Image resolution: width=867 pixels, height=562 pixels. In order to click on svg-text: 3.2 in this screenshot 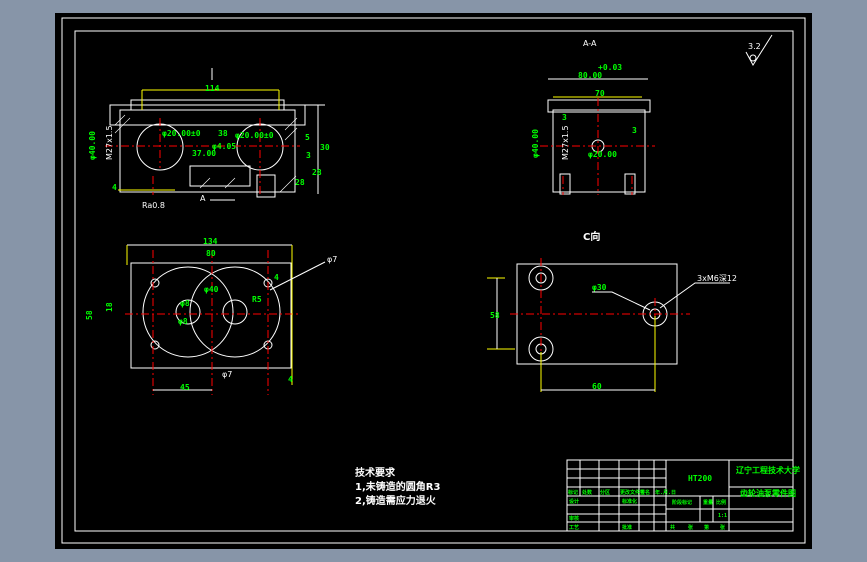, I will do `click(754, 46)`.